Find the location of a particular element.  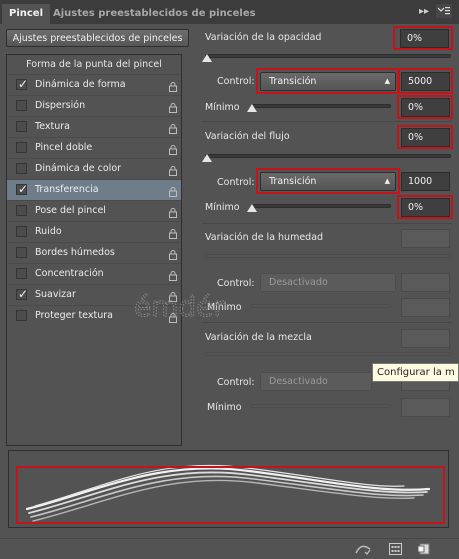

panel-bottom-bar is located at coordinates (229, 548).